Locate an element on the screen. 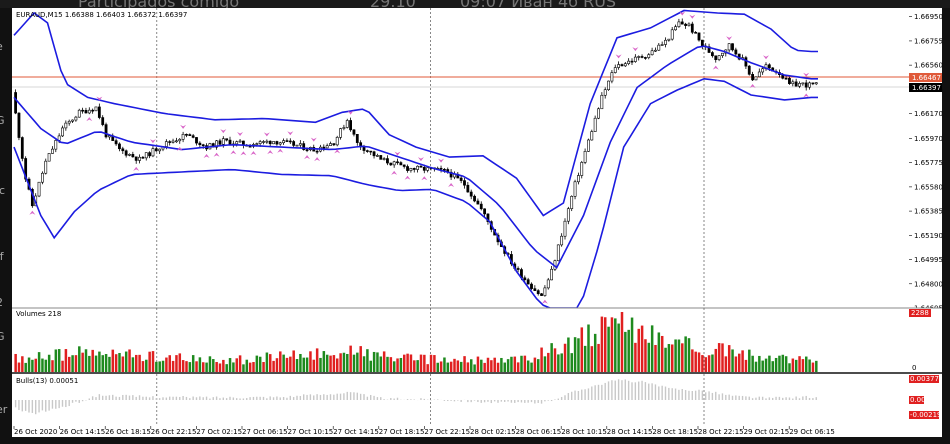  time-tick-label: 27 Oct 18:15 is located at coordinates (402, 432).